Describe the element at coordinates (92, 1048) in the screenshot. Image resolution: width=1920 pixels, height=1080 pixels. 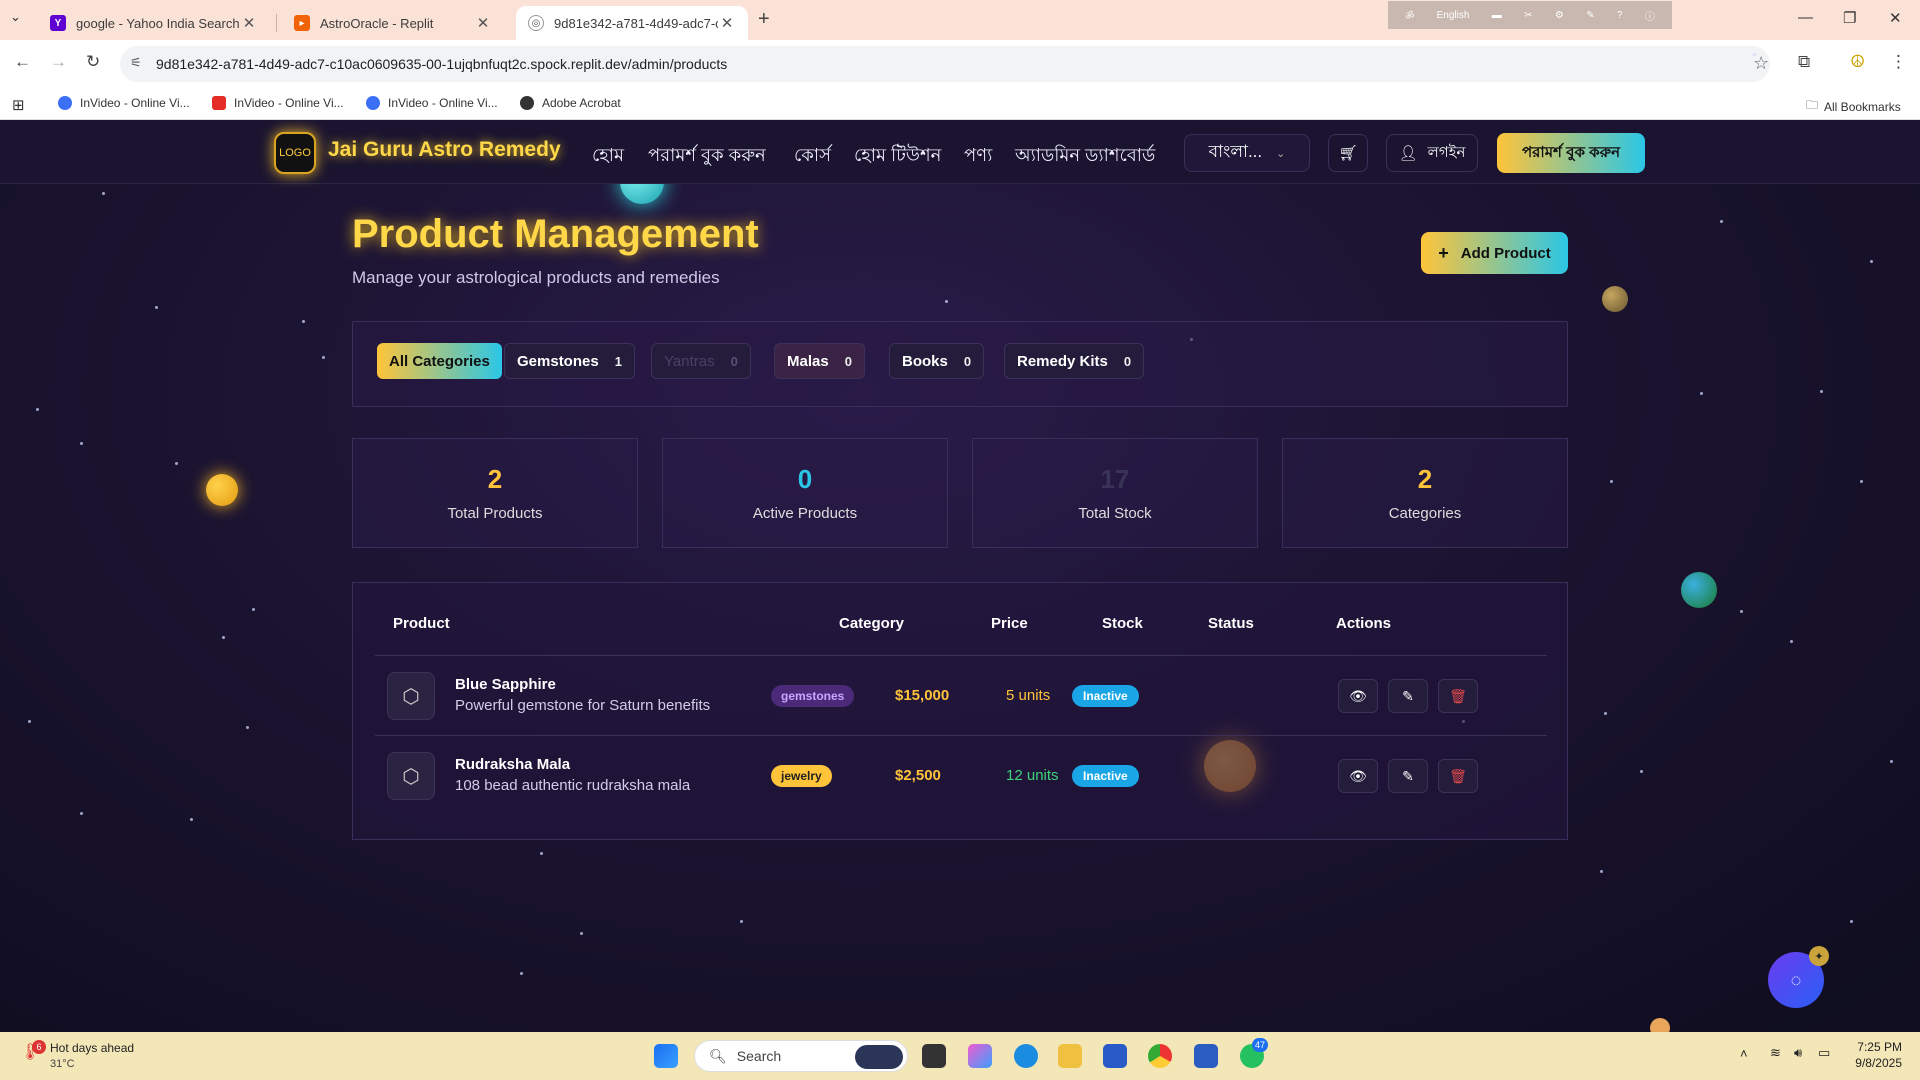
I see `weather-title: Hot days ahead` at that location.